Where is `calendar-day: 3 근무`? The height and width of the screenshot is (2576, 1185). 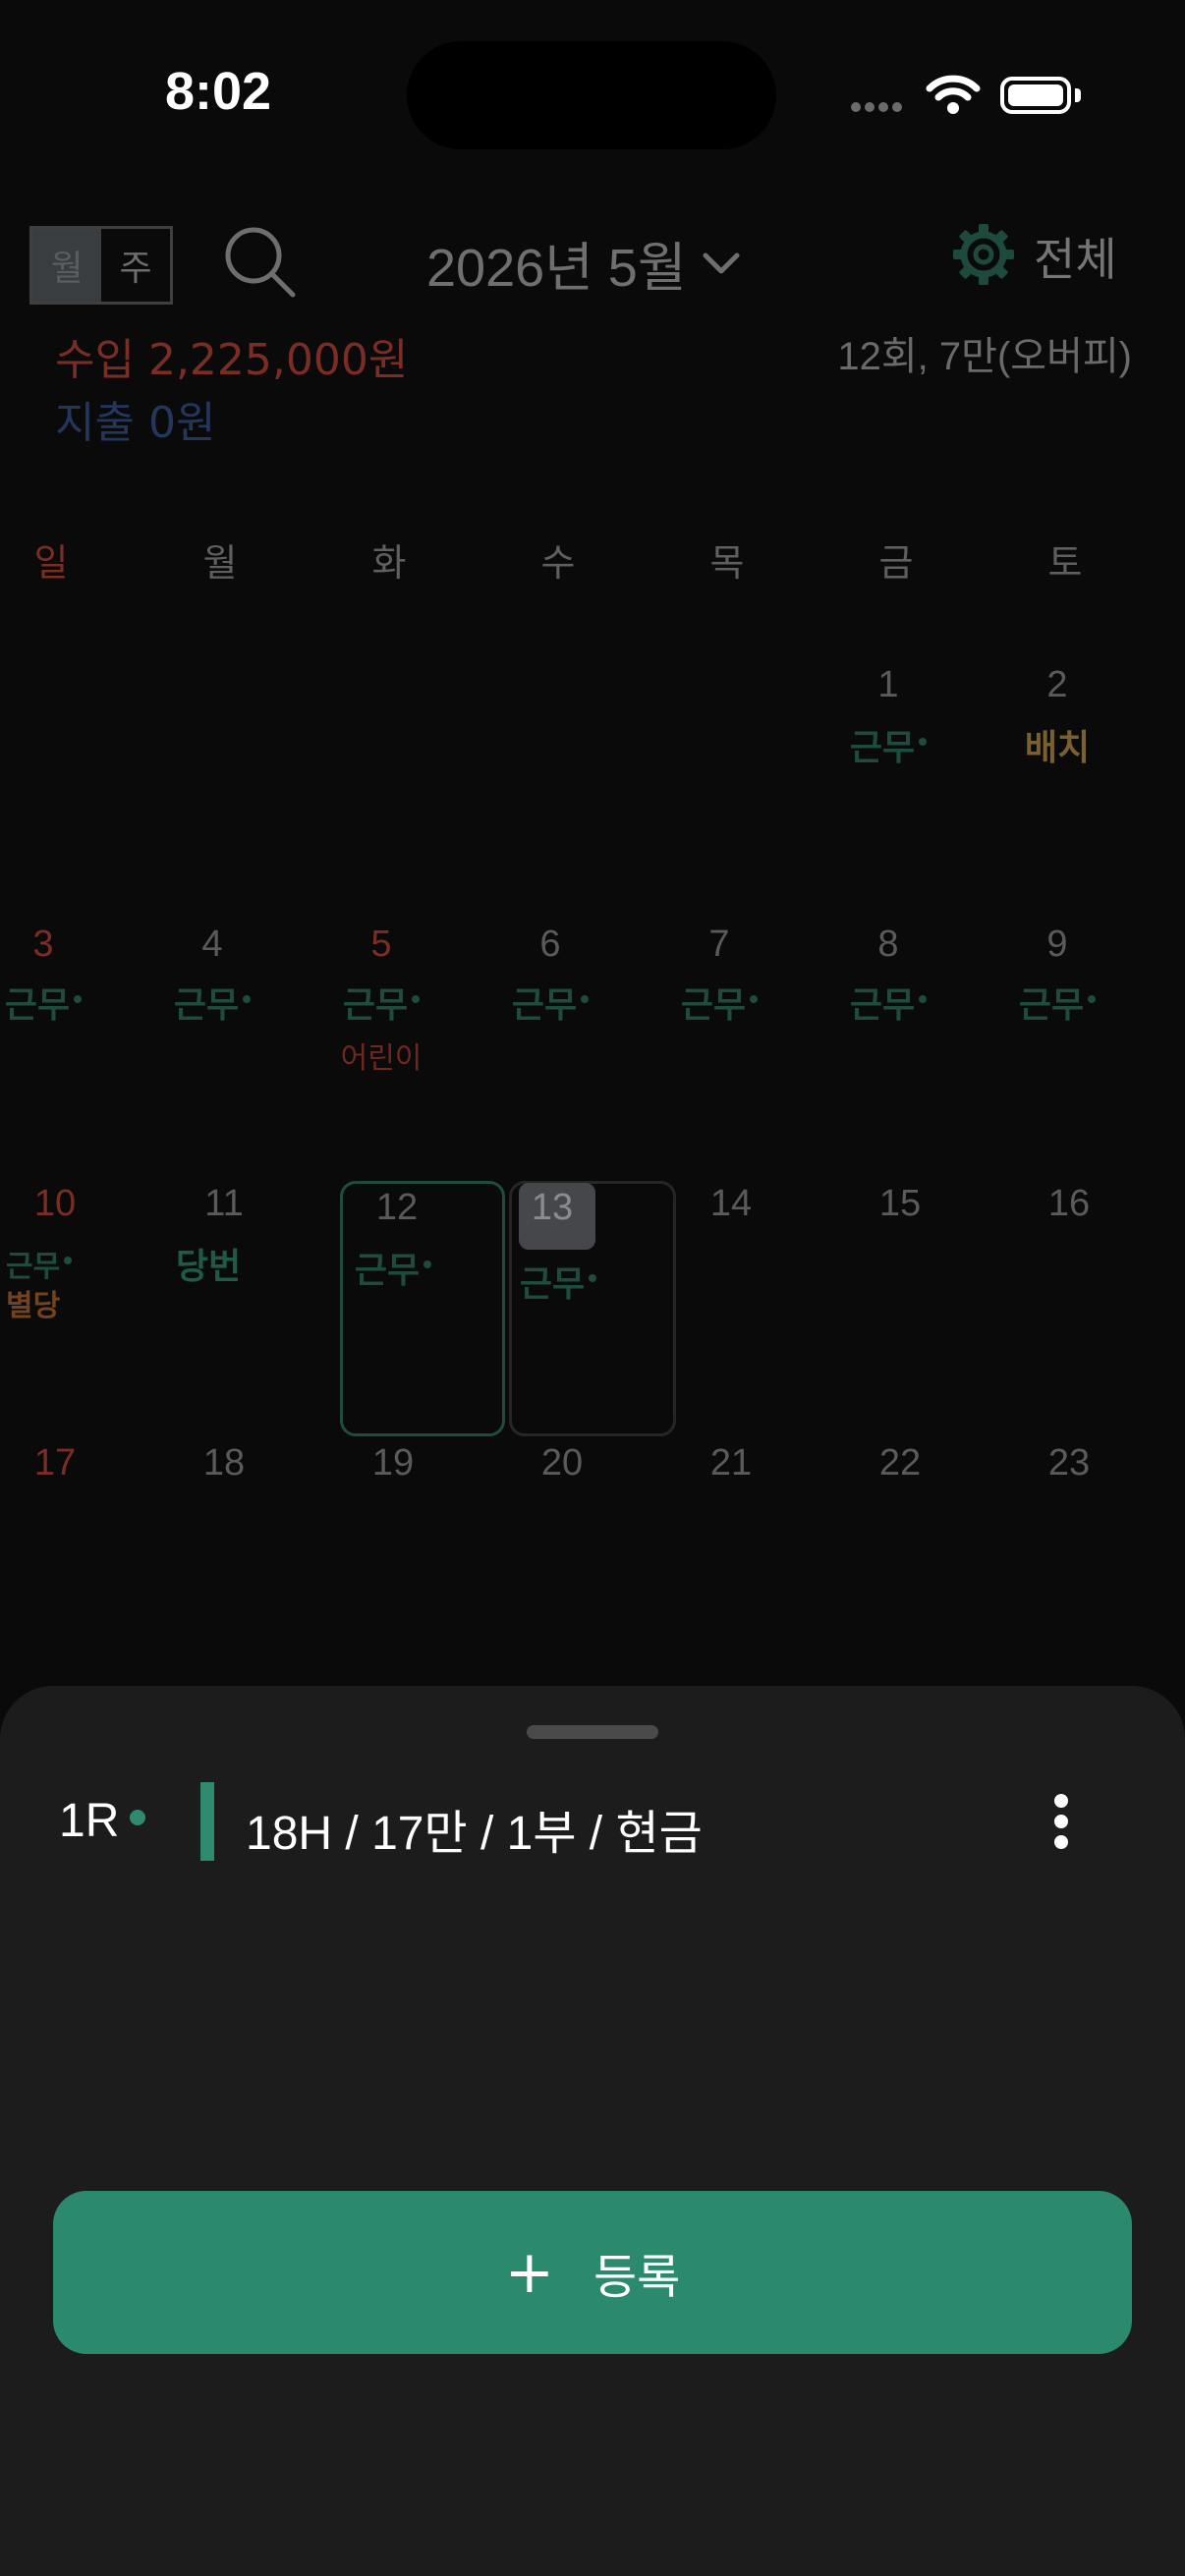
calendar-day: 3 근무 is located at coordinates (64, 1052).